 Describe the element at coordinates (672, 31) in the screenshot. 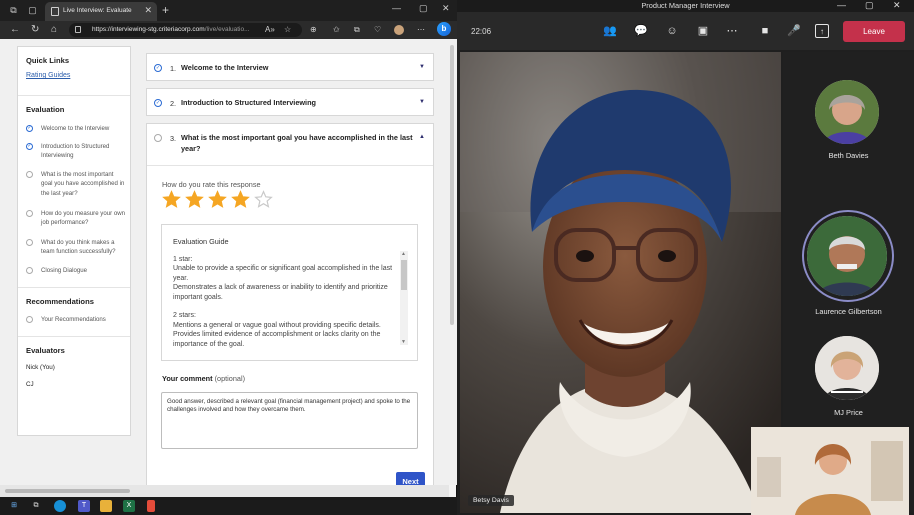

I see `reactions-icon: ☺` at that location.